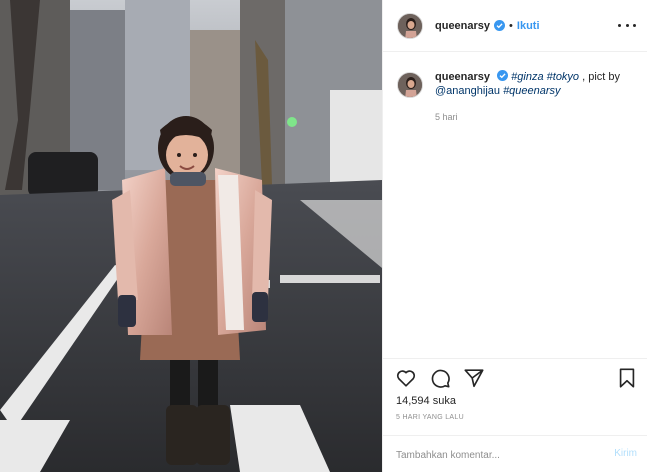 This screenshot has width=647, height=472. What do you see at coordinates (496, 455) in the screenshot?
I see `comment-input` at bounding box center [496, 455].